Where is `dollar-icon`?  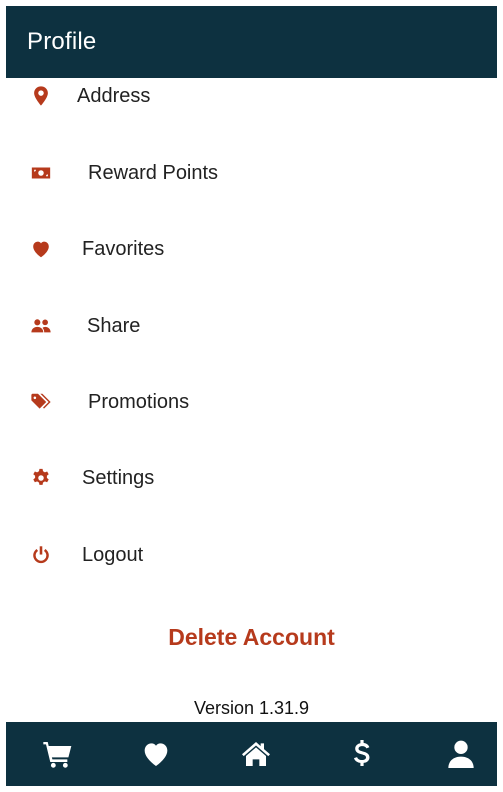 dollar-icon is located at coordinates (362, 754).